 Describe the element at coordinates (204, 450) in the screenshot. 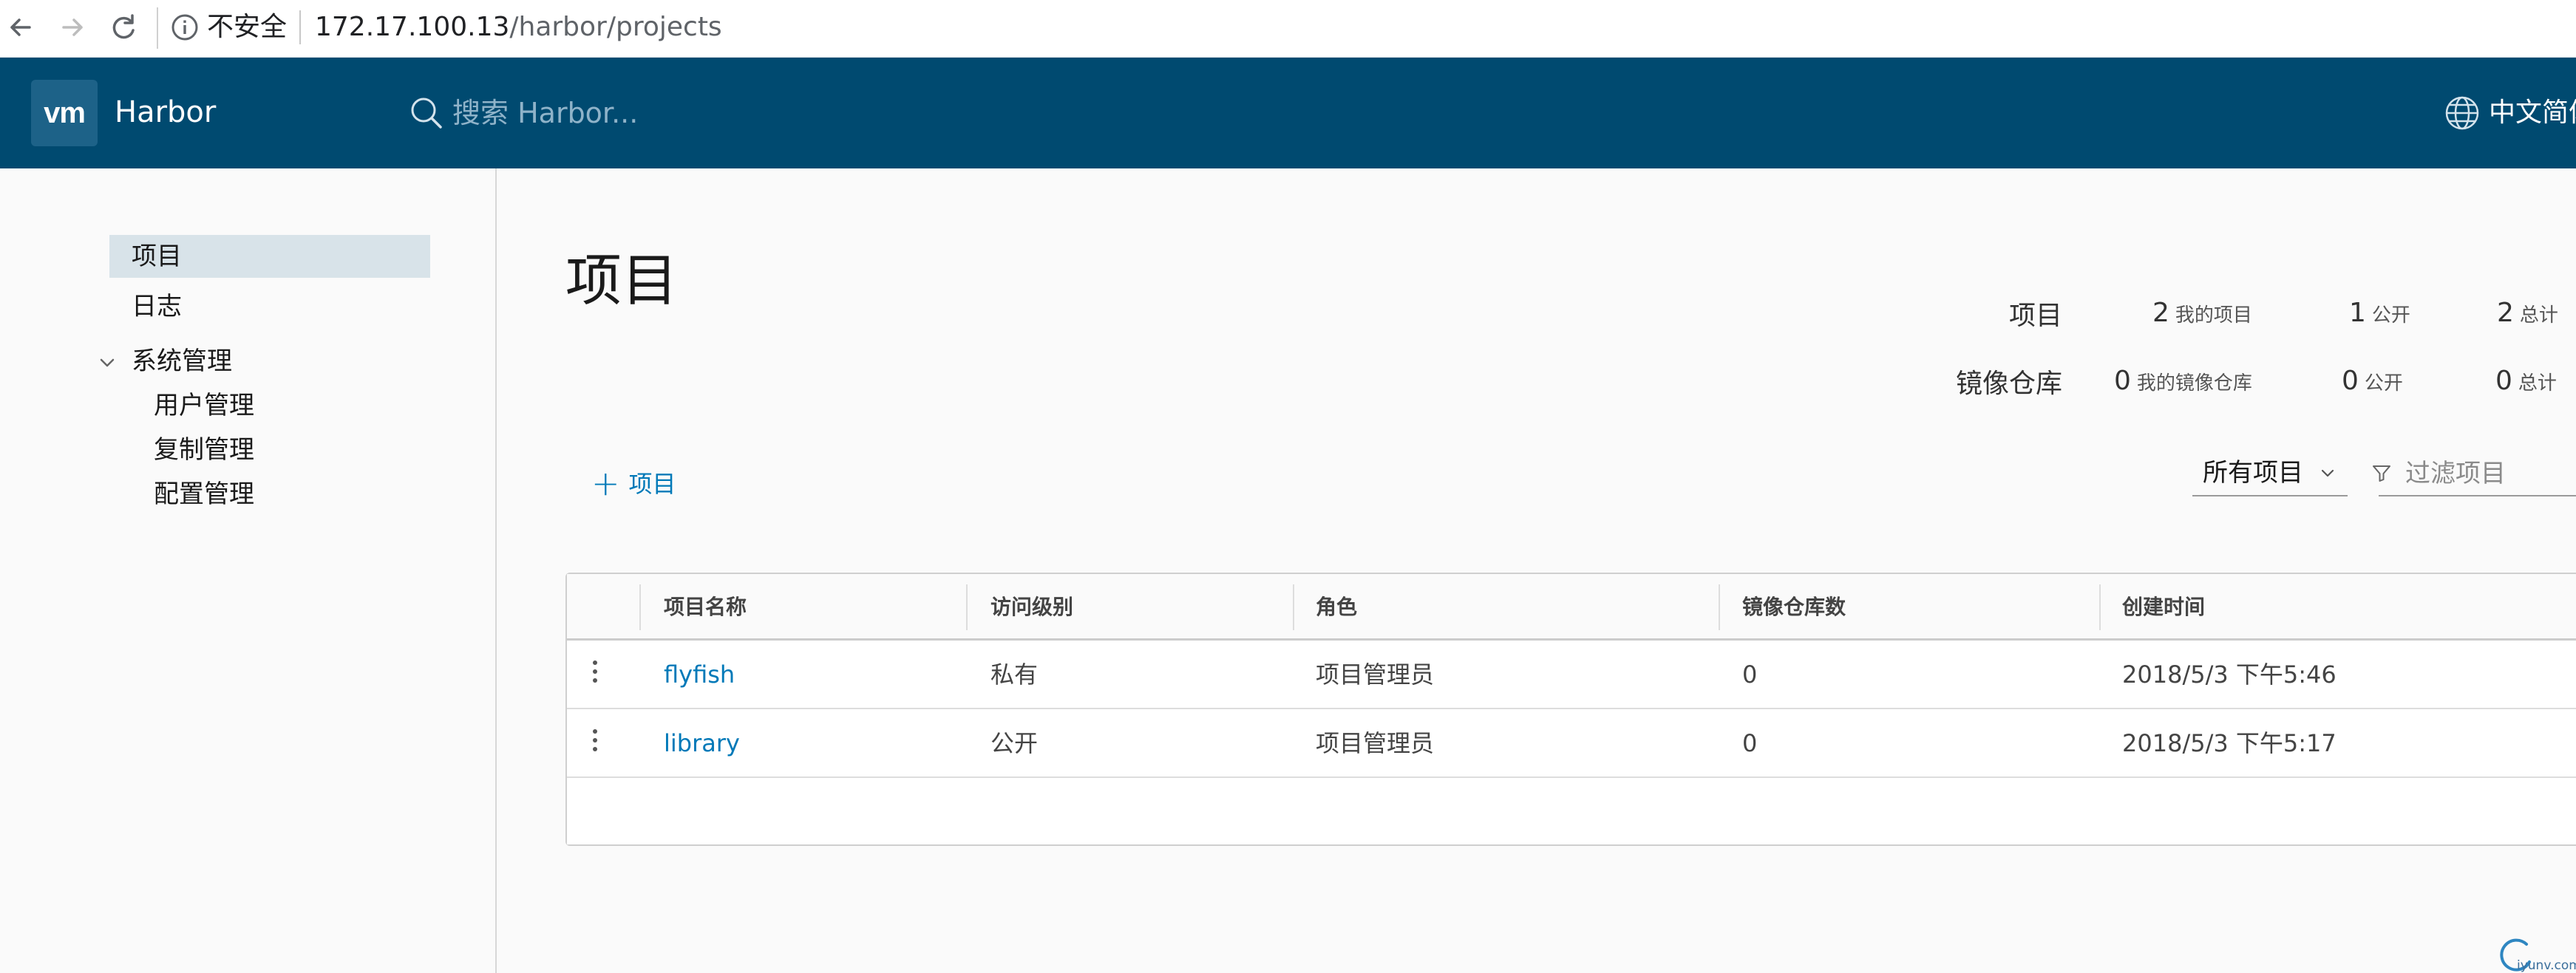

I see `sidebar-item-replication: 复制管理` at that location.